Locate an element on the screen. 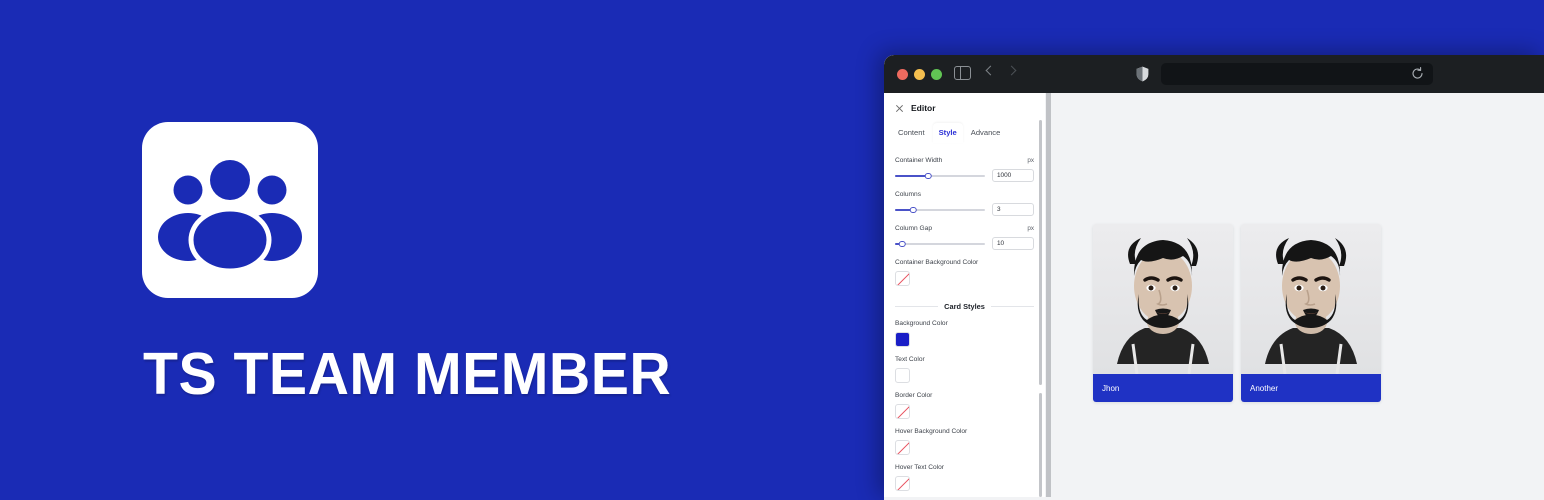 The image size is (1544, 500). editor-tabs: Content Style Advance is located at coordinates (964, 132).